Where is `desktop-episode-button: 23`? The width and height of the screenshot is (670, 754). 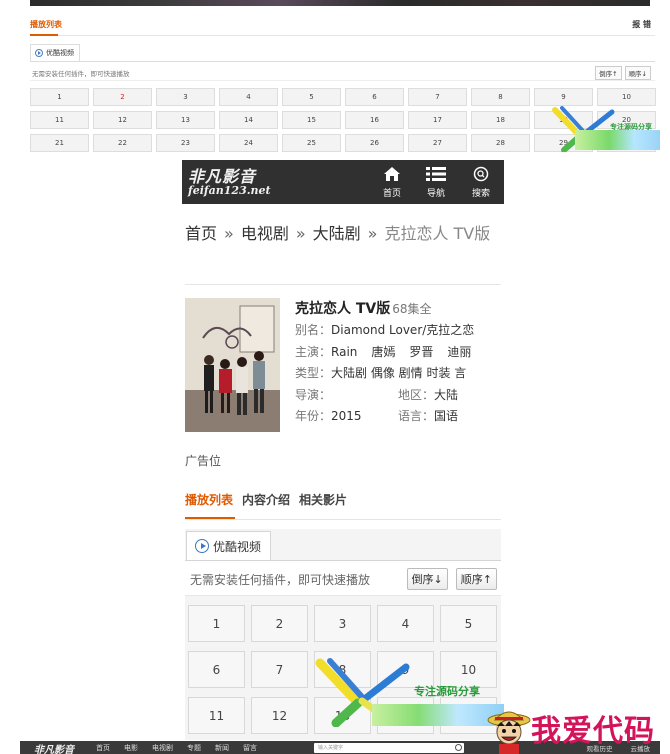 desktop-episode-button: 23 is located at coordinates (185, 143).